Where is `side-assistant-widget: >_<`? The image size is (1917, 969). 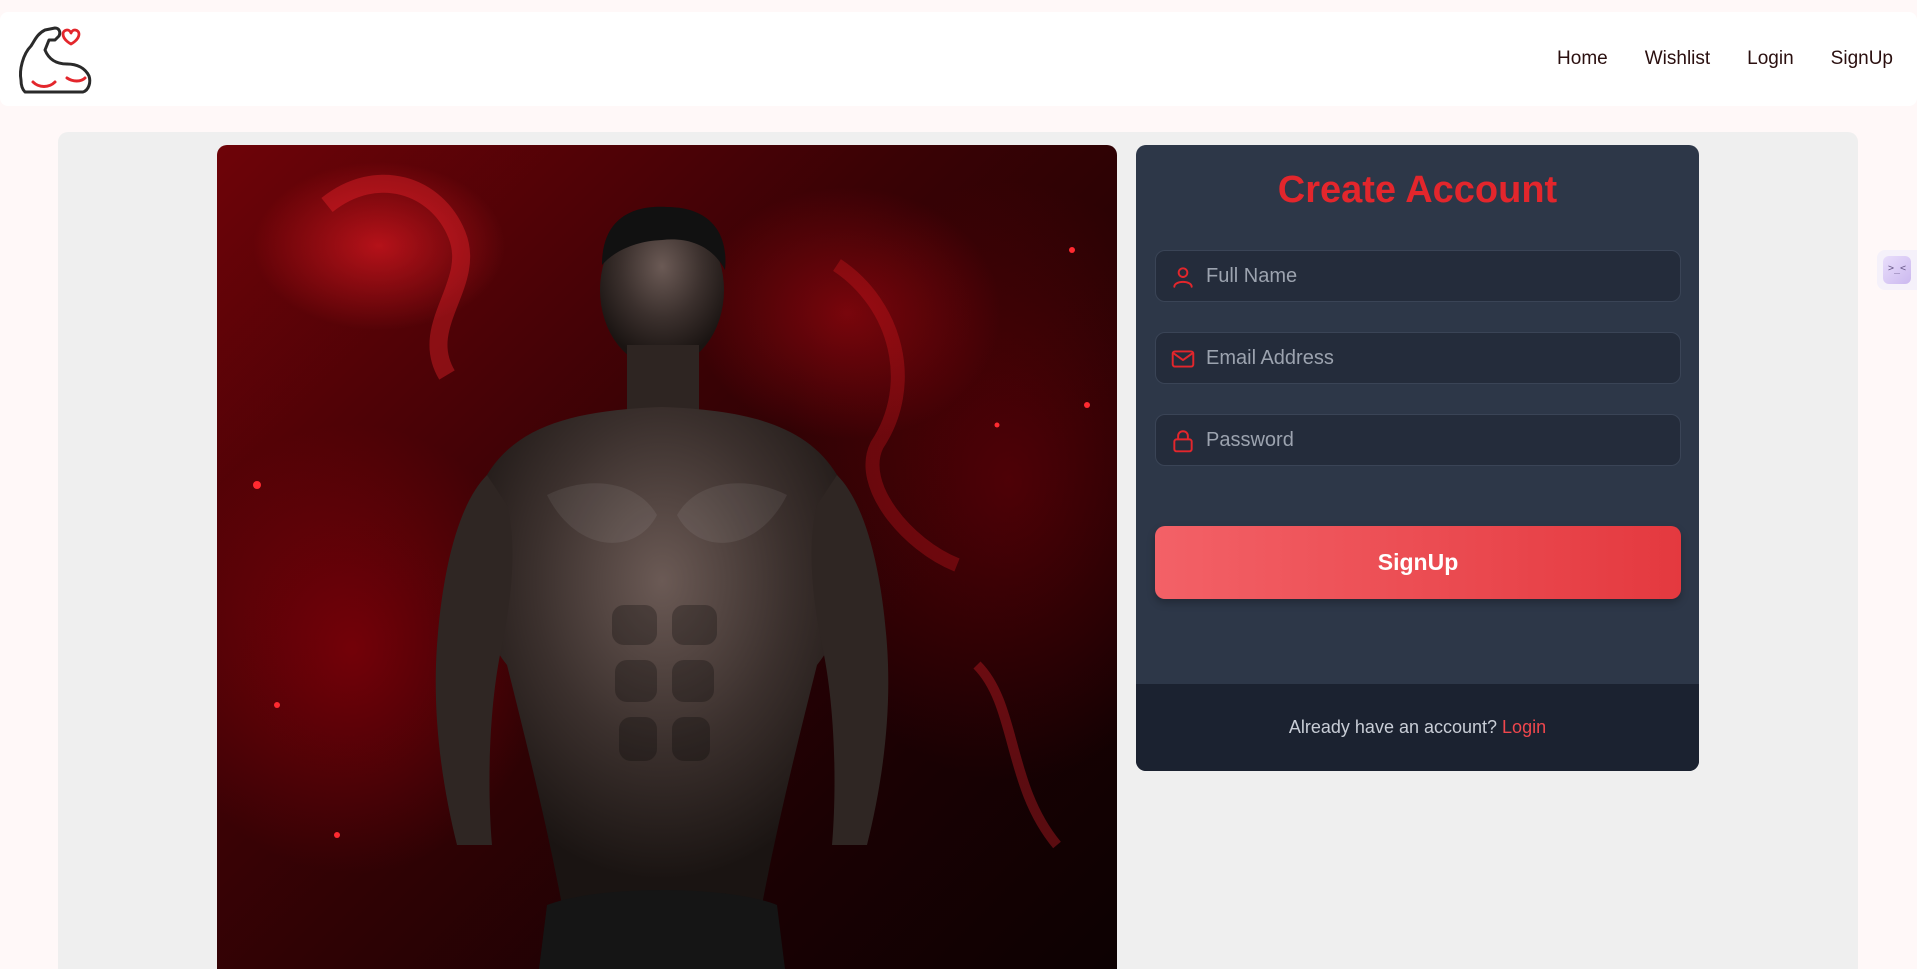
side-assistant-widget: >_< is located at coordinates (1897, 270).